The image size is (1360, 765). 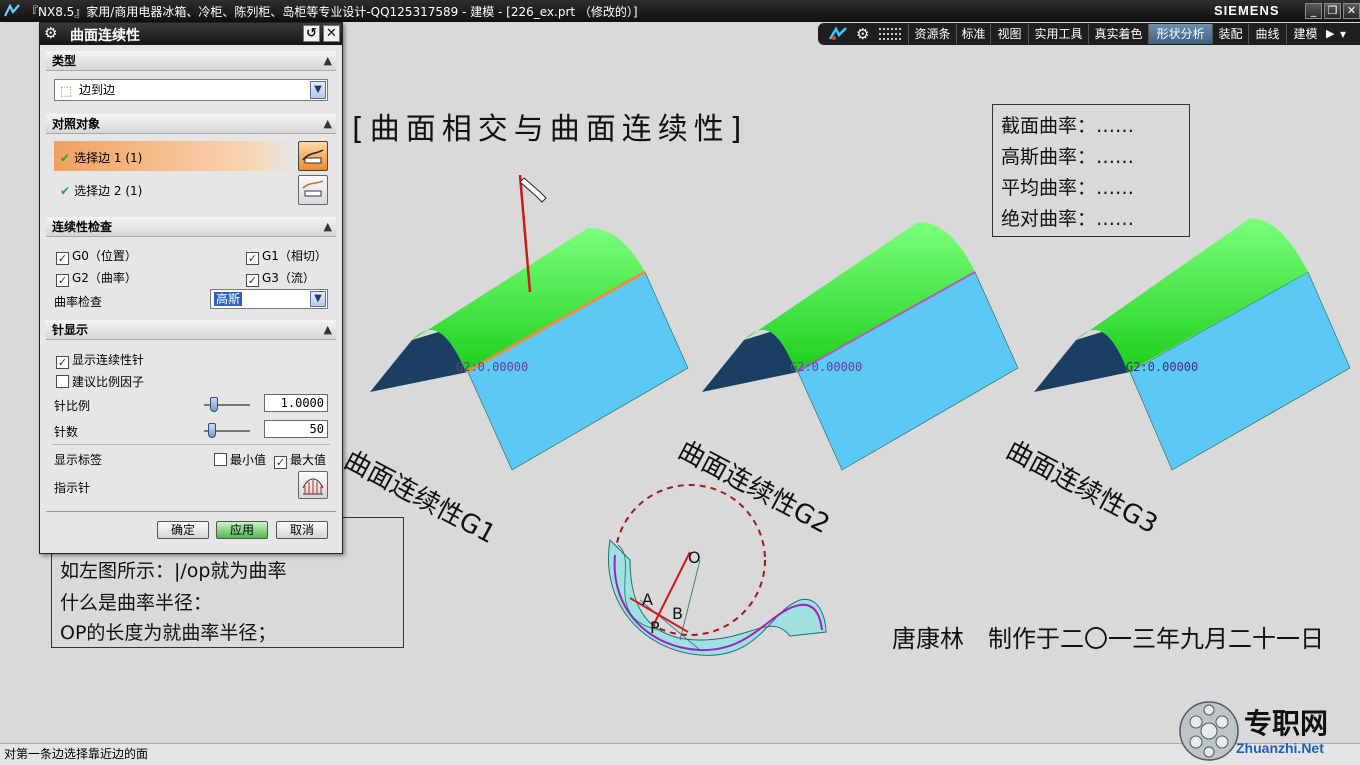 I want to click on select-edge-2-button, so click(x=313, y=190).